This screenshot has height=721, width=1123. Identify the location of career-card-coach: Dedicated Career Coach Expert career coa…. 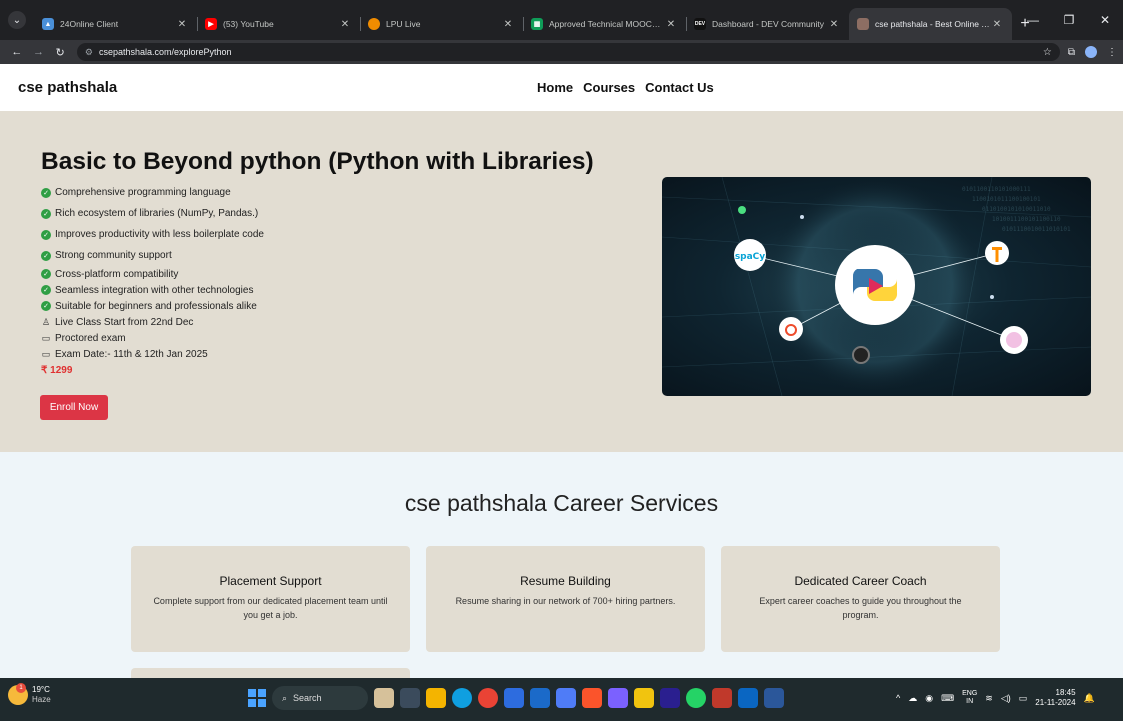
(860, 599).